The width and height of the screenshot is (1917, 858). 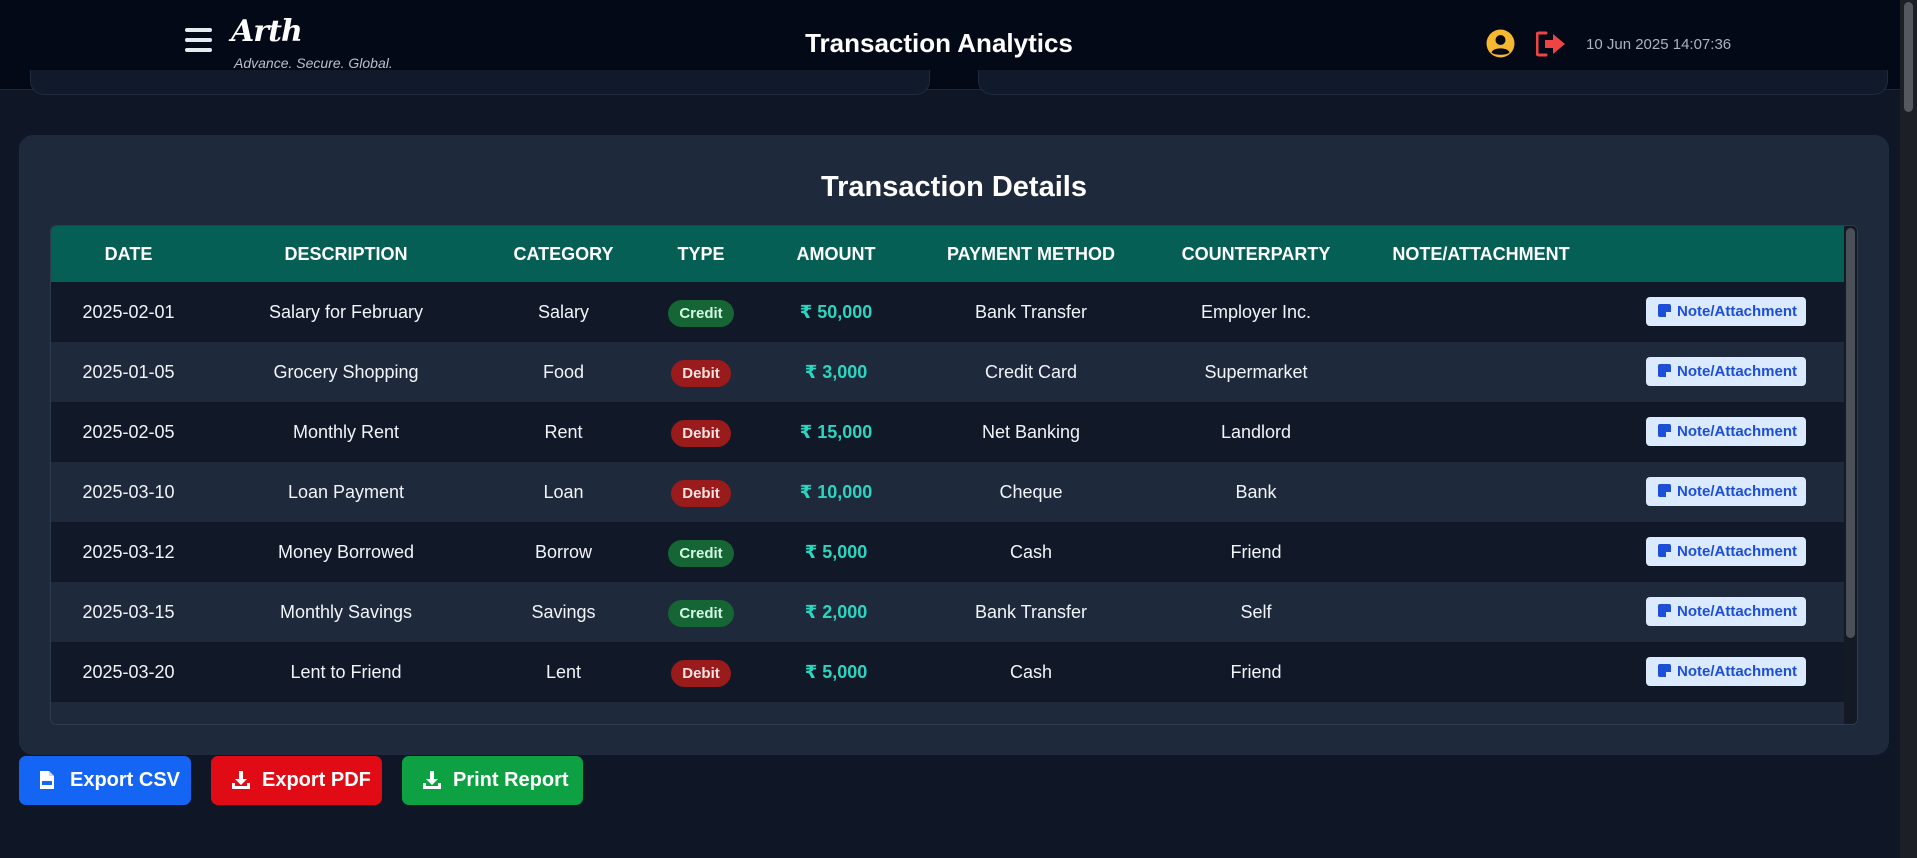 I want to click on export-csv-button: Export CSV, so click(x=105, y=780).